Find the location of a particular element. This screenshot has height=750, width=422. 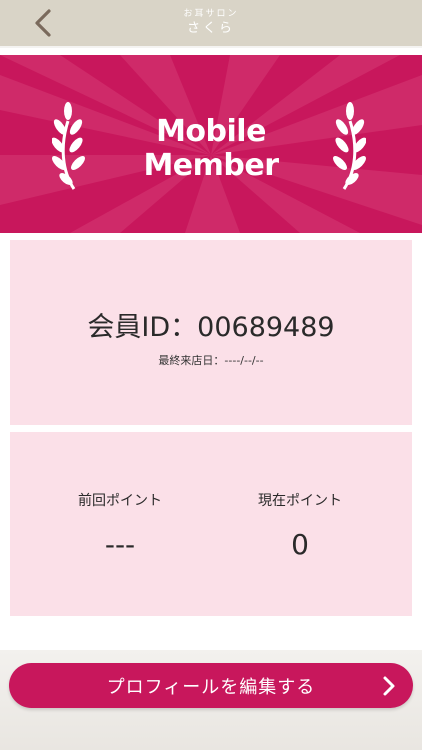

previous-points: 前回ポイント --- is located at coordinates (120, 527).